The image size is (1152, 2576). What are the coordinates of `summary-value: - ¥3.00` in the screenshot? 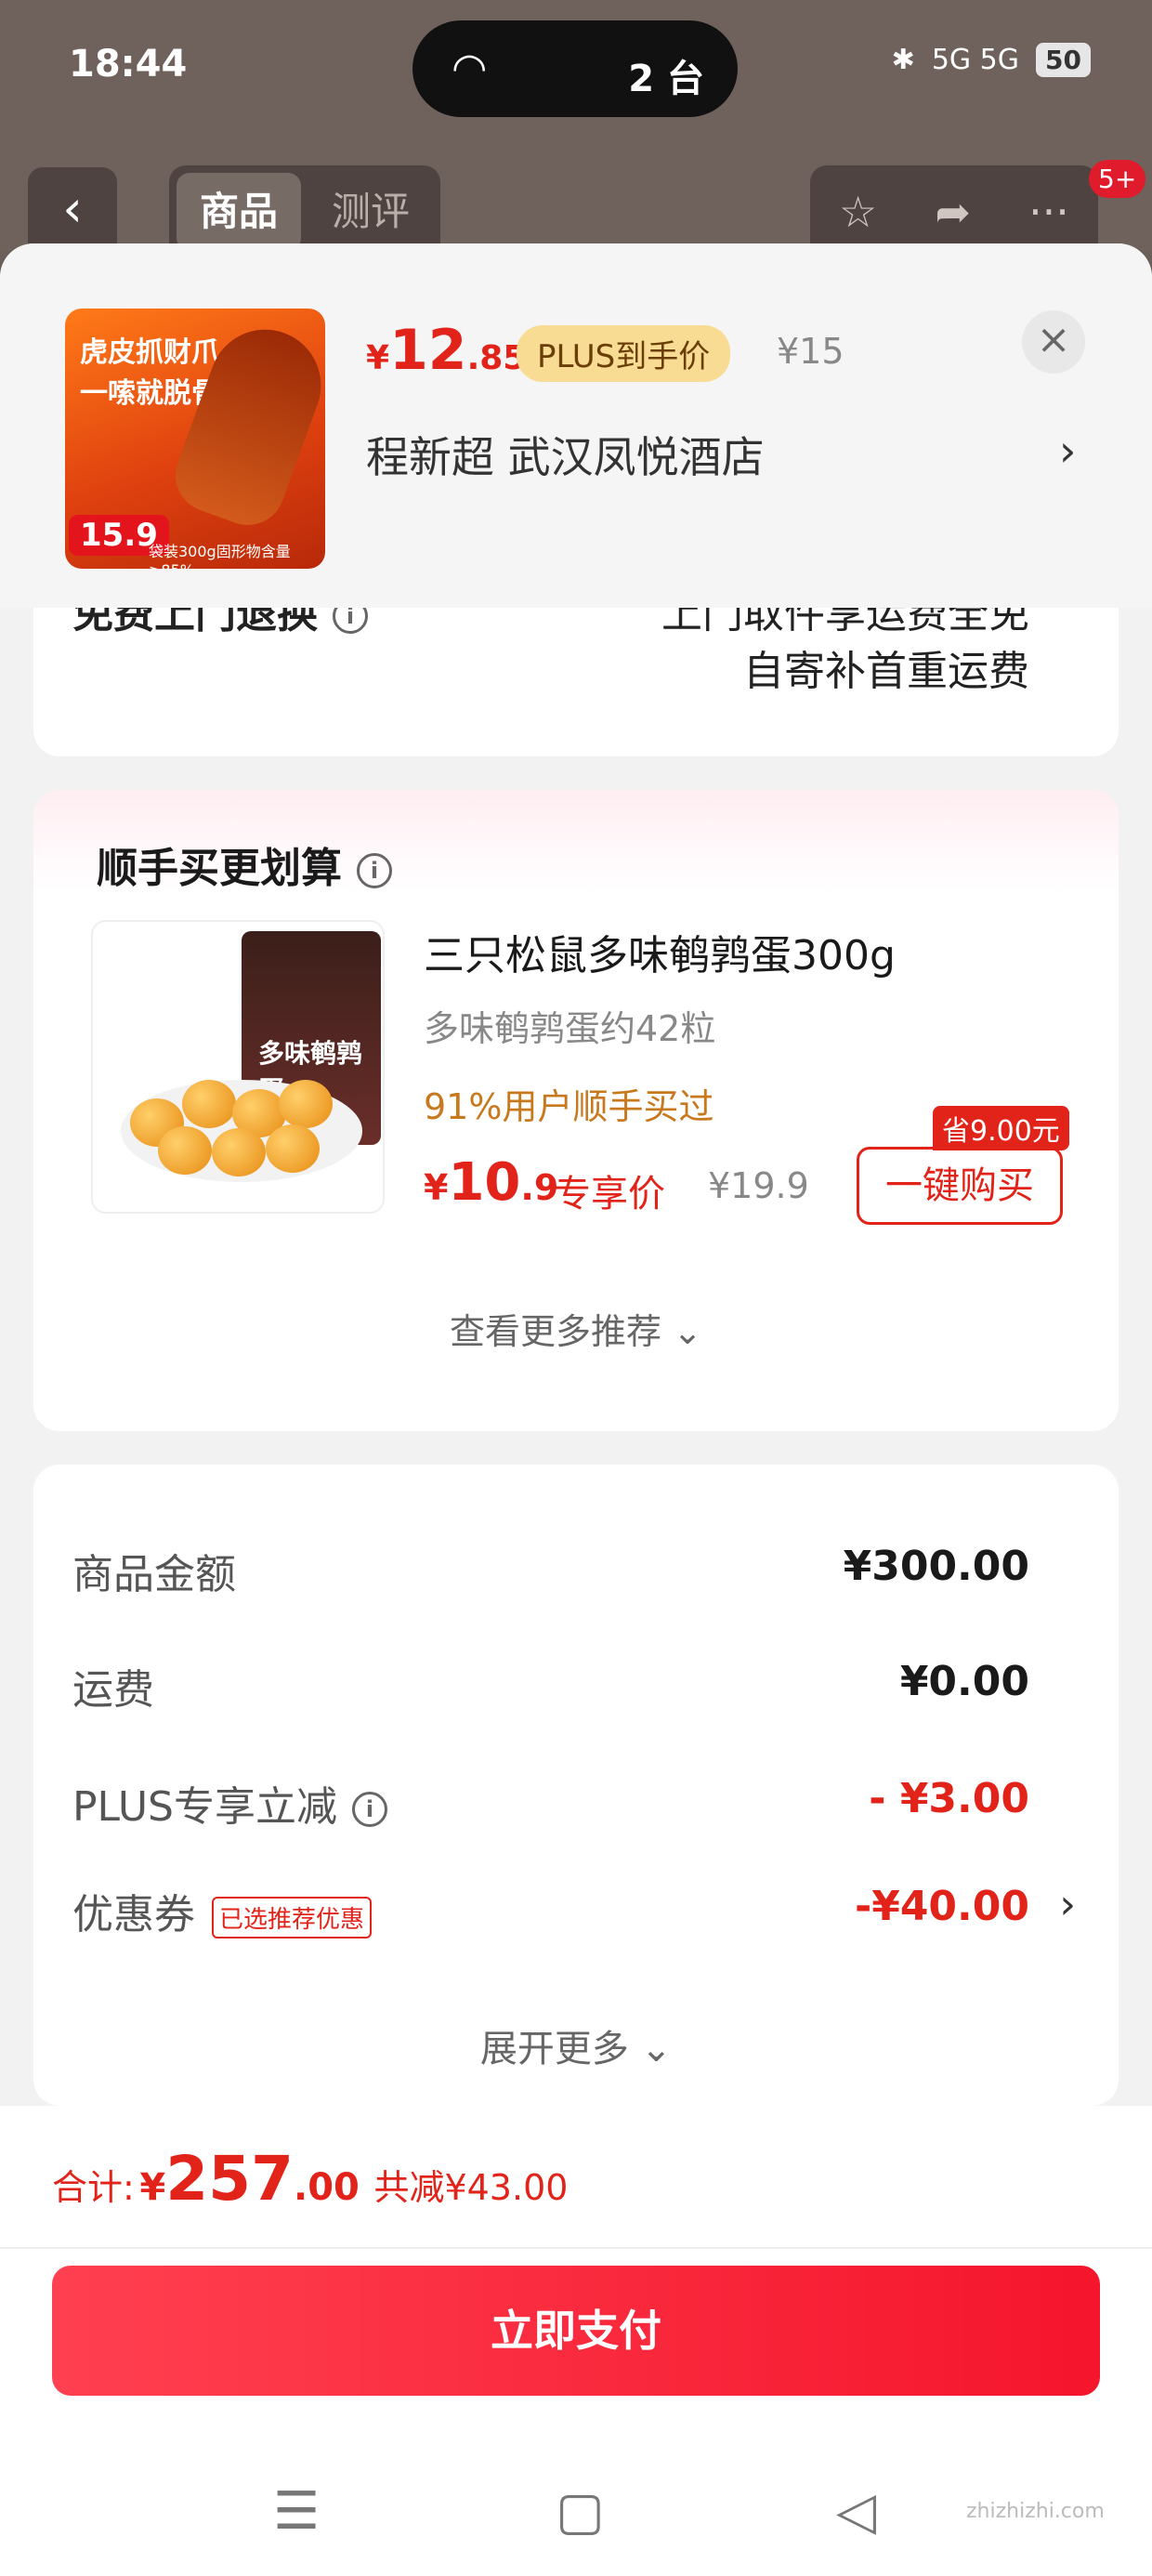 It's located at (949, 1798).